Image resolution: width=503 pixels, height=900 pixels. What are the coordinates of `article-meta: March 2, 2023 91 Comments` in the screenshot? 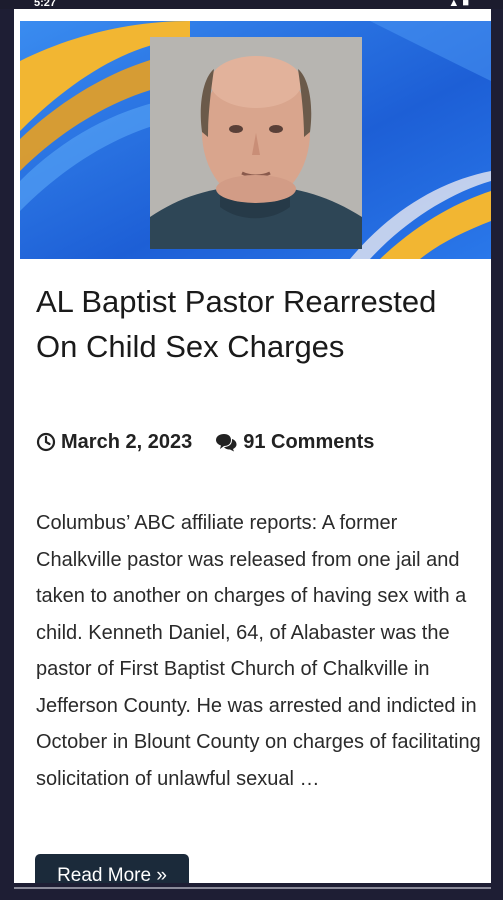 It's located at (205, 442).